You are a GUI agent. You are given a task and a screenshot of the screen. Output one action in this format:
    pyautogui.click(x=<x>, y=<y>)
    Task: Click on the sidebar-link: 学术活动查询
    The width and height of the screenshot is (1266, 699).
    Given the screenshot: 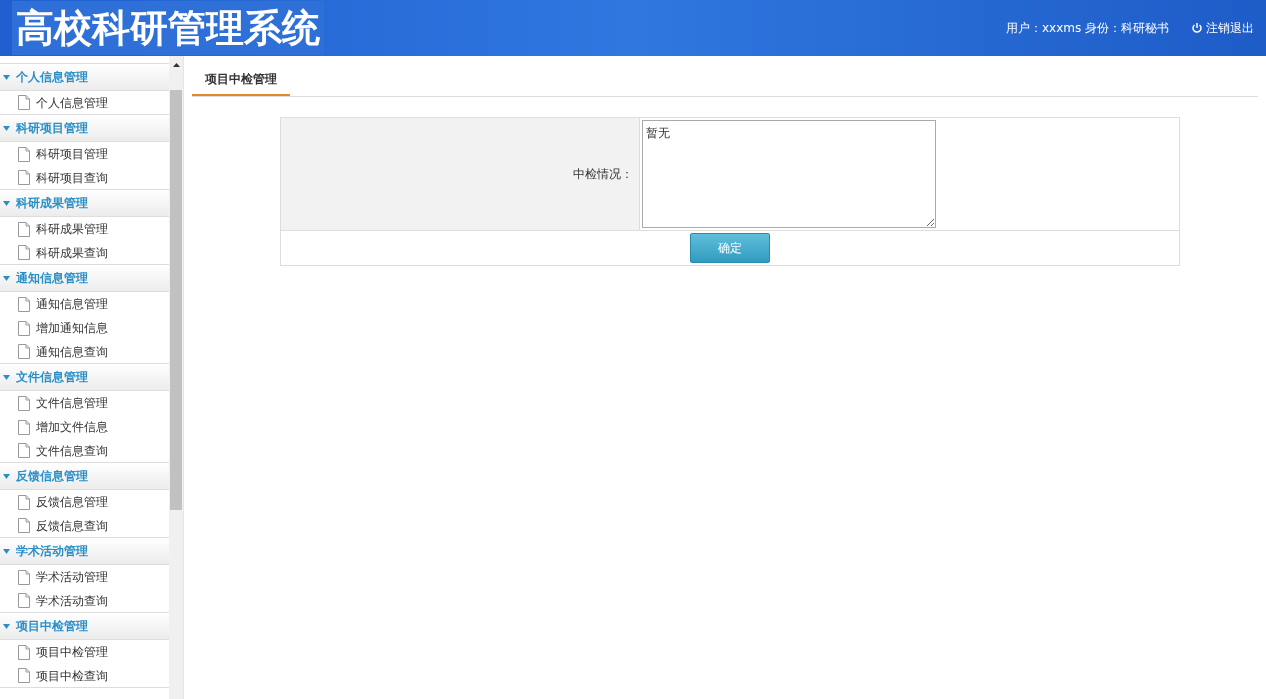 What is the action you would take?
    pyautogui.click(x=72, y=600)
    